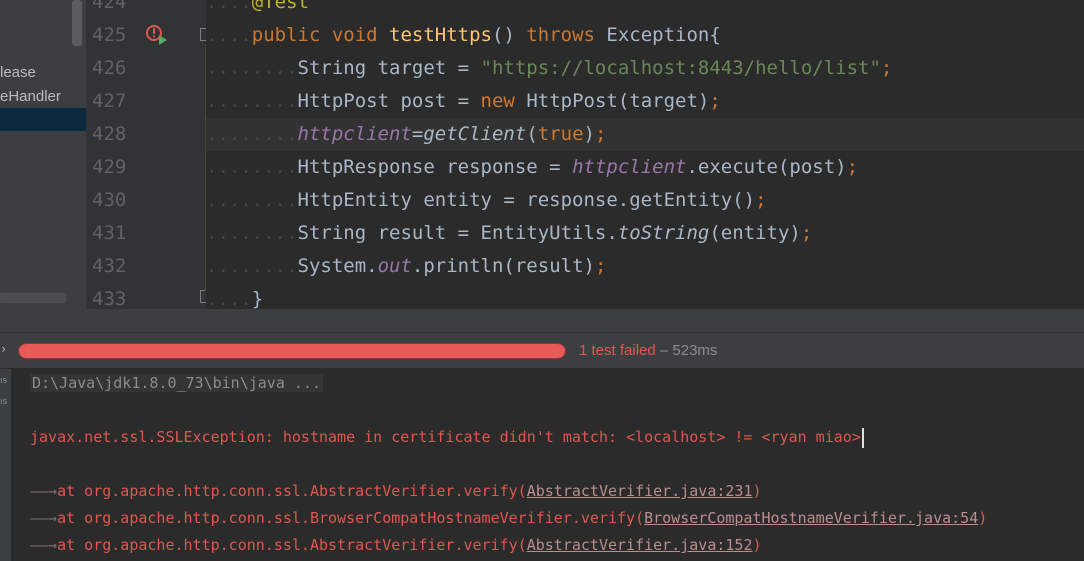 The image size is (1084, 561). Describe the element at coordinates (566, 35) in the screenshot. I see `code-token: throws` at that location.